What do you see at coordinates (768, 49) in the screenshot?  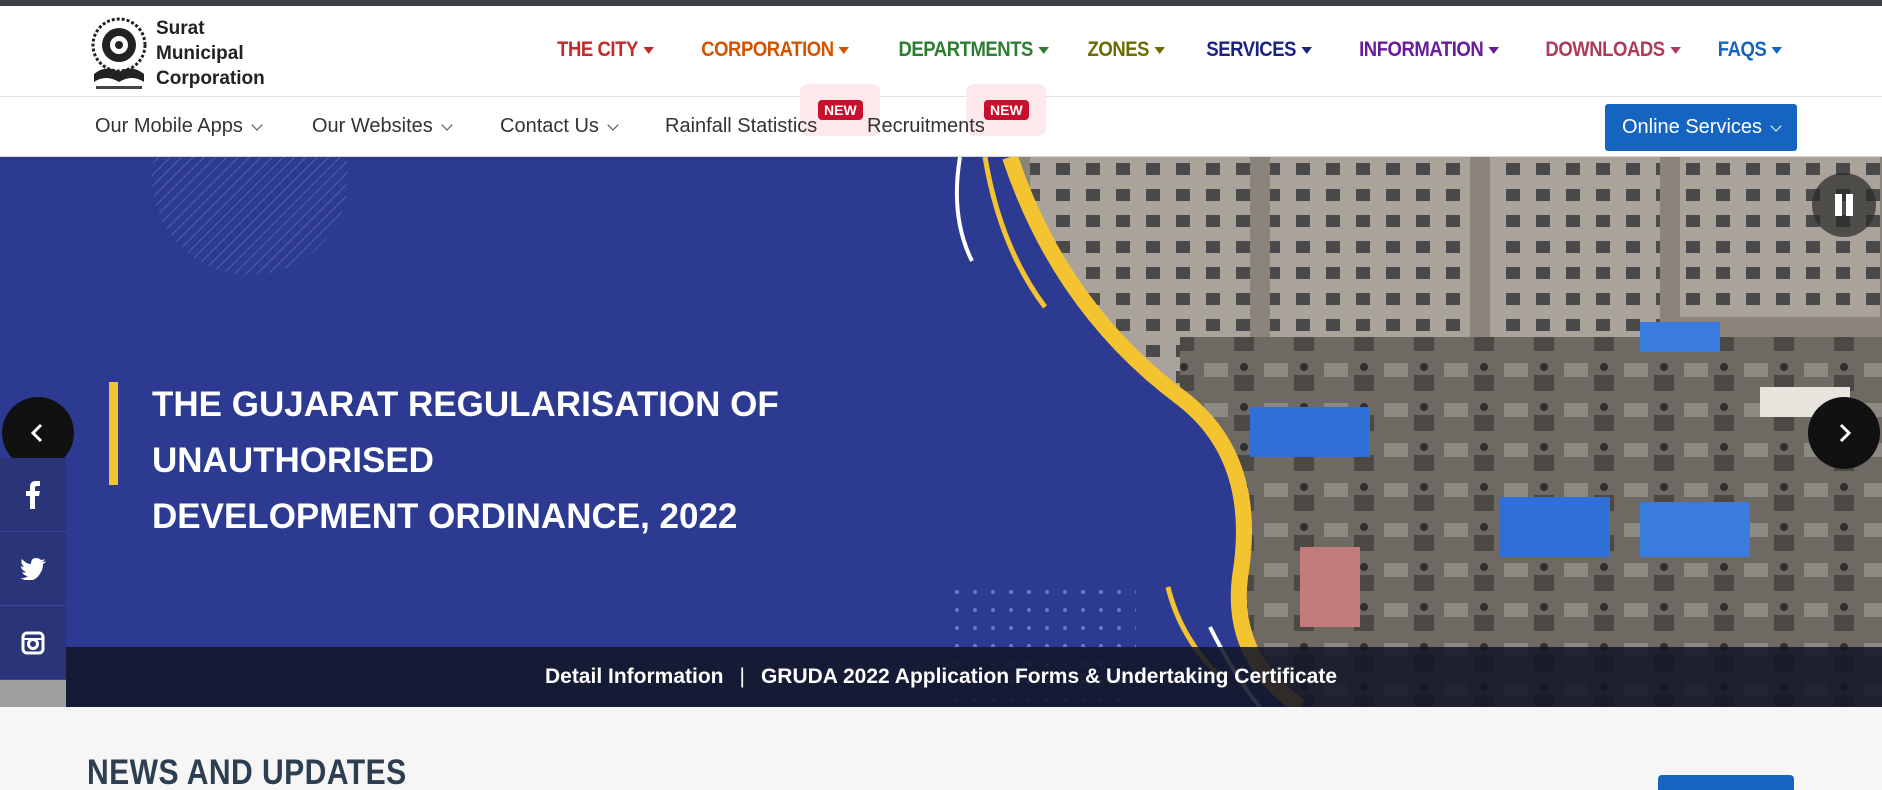 I see `nav-label: CORPORATION` at bounding box center [768, 49].